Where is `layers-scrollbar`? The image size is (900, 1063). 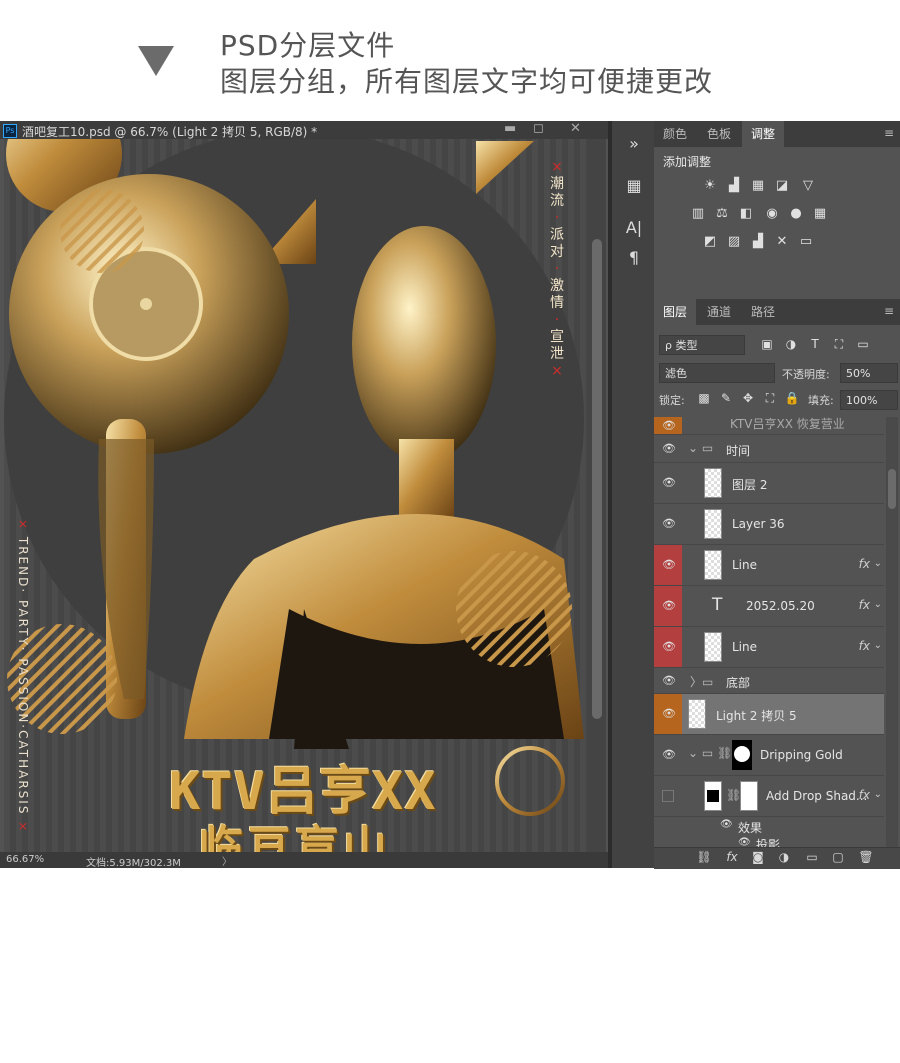
layers-scrollbar is located at coordinates (892, 632).